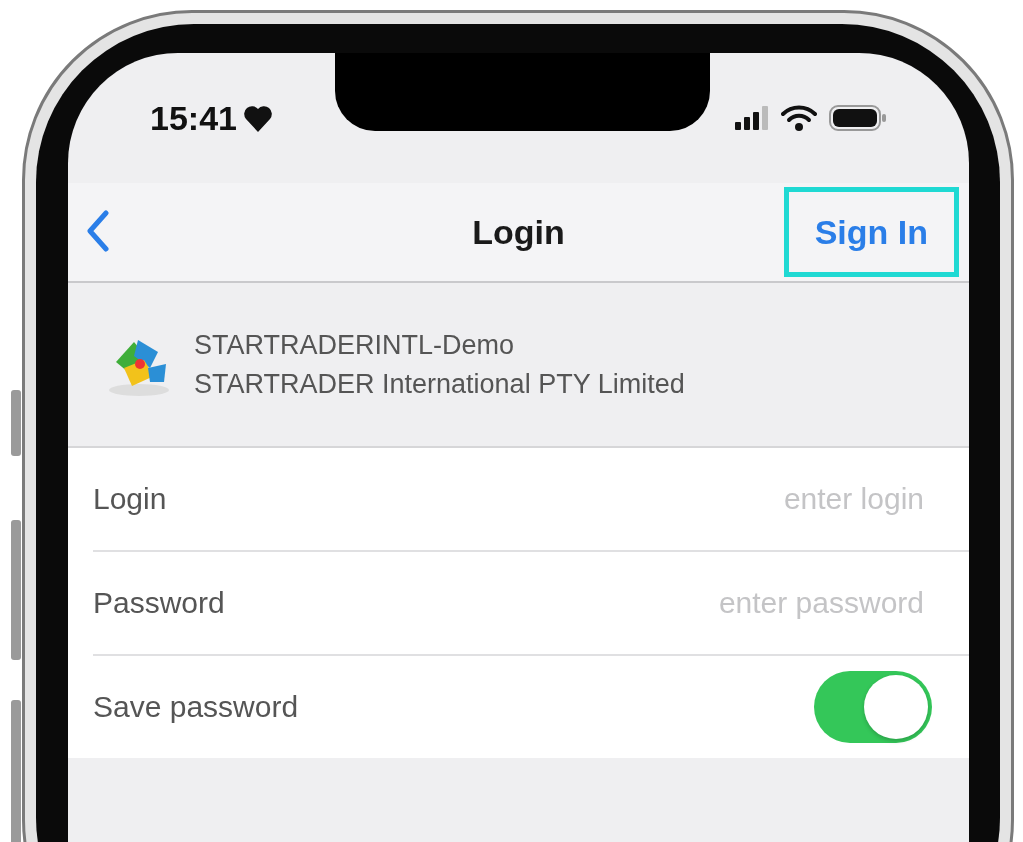 The height and width of the screenshot is (842, 1023). What do you see at coordinates (858, 118) in the screenshot?
I see `battery-icon` at bounding box center [858, 118].